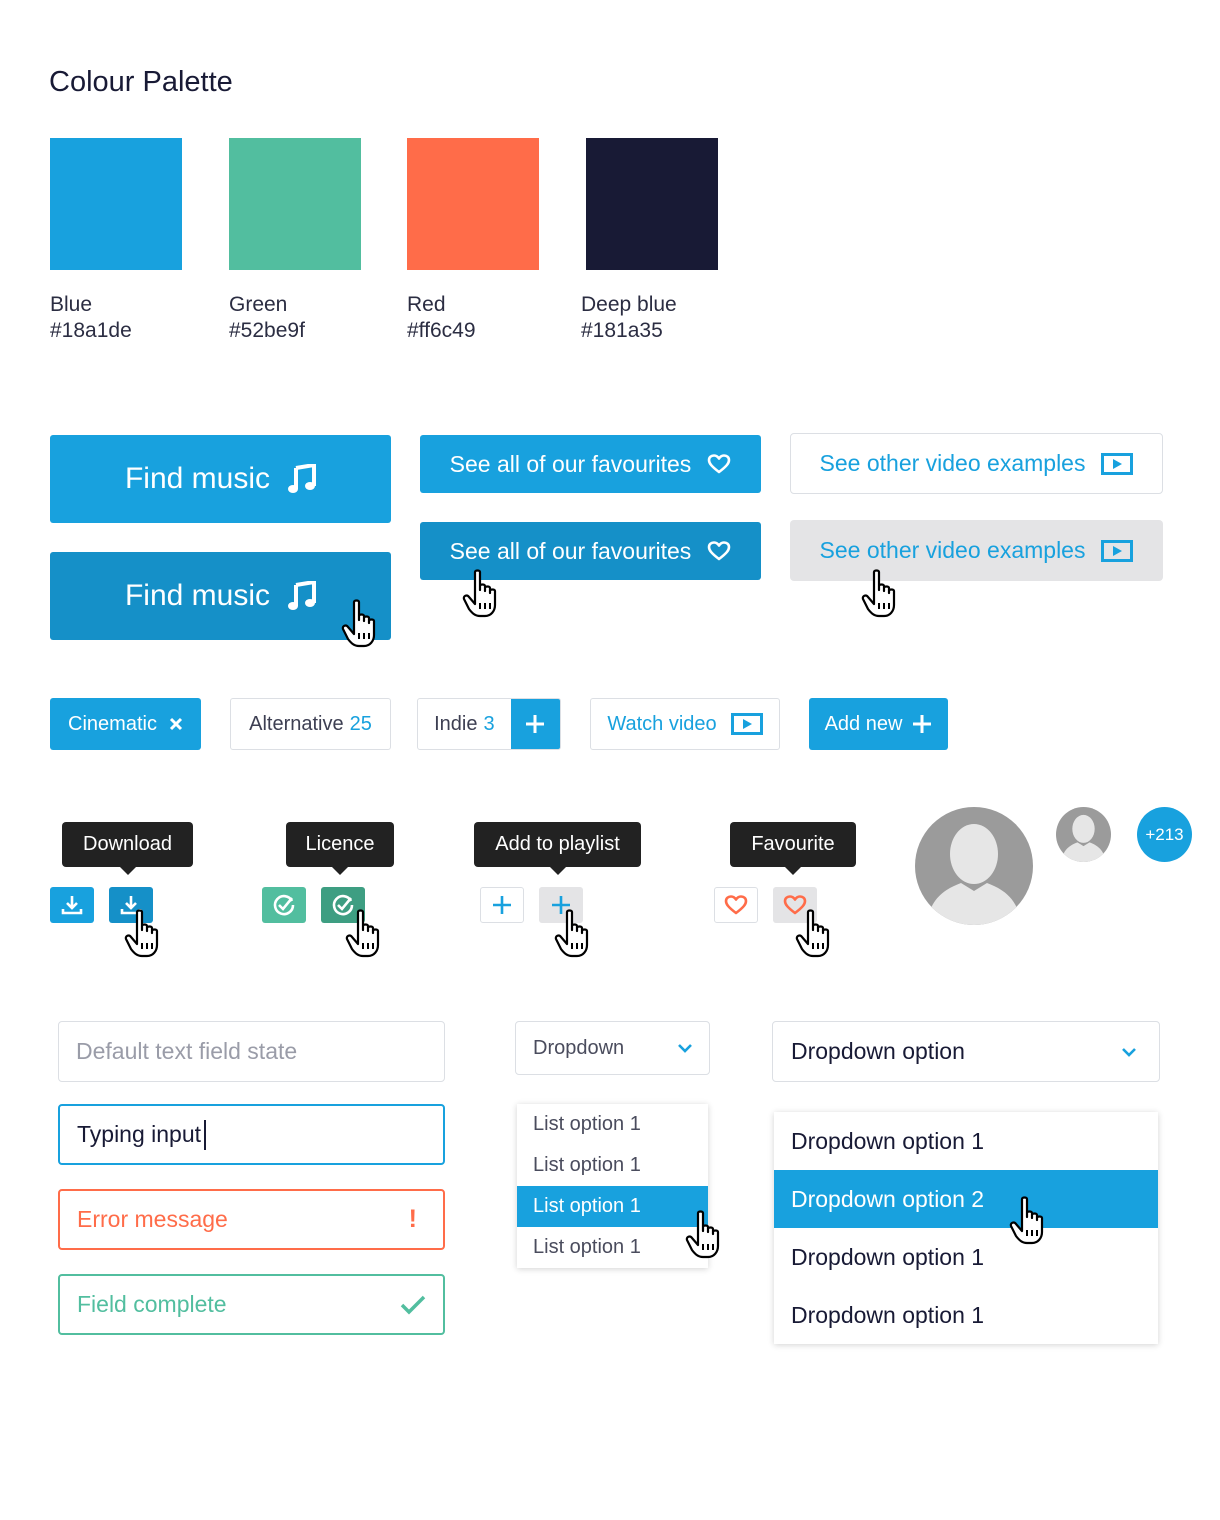  I want to click on download-button, so click(72, 905).